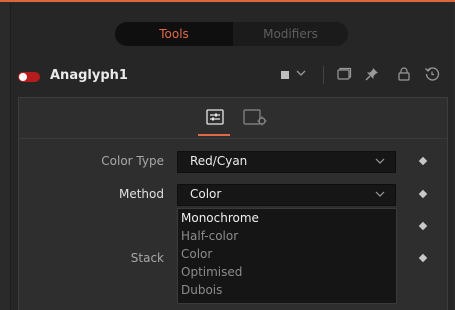  I want to click on tool-name: Anaglyph1, so click(89, 75).